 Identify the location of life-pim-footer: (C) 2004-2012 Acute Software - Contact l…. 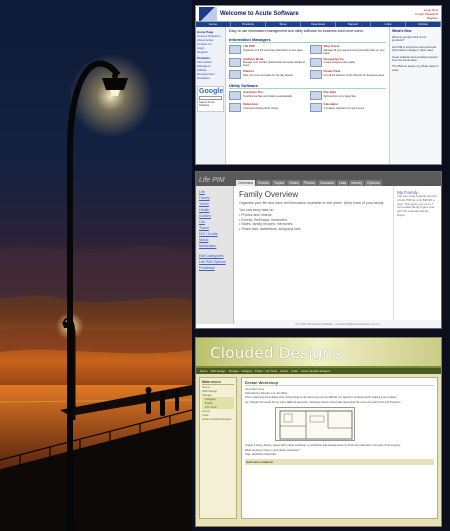
(337, 324).